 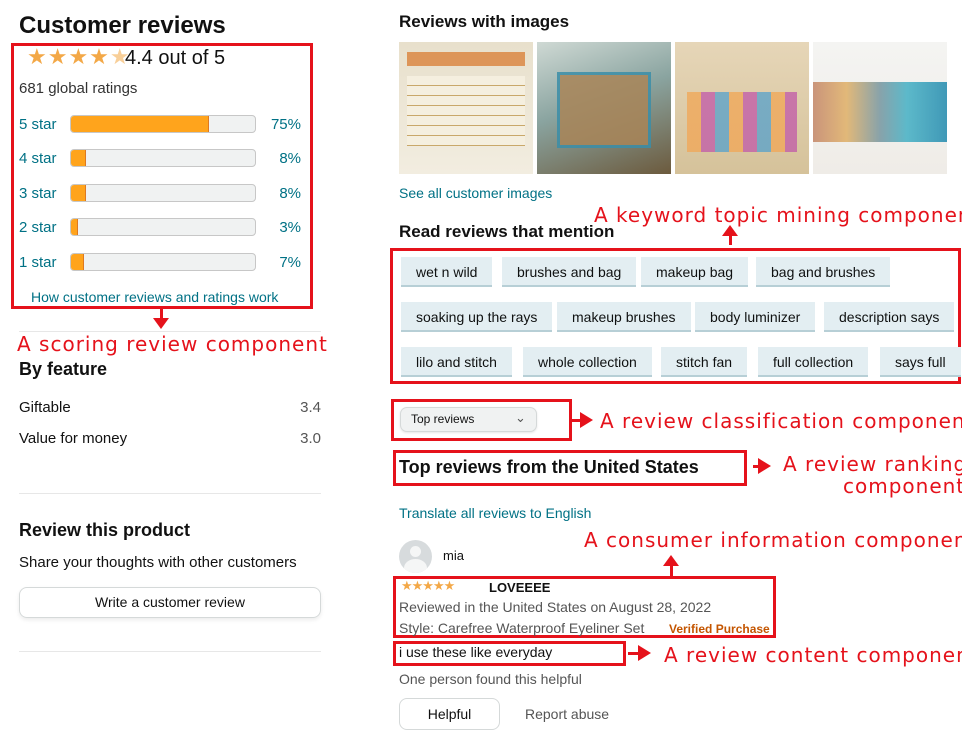 I want to click on histogram-pct: 7%, so click(x=276, y=262).